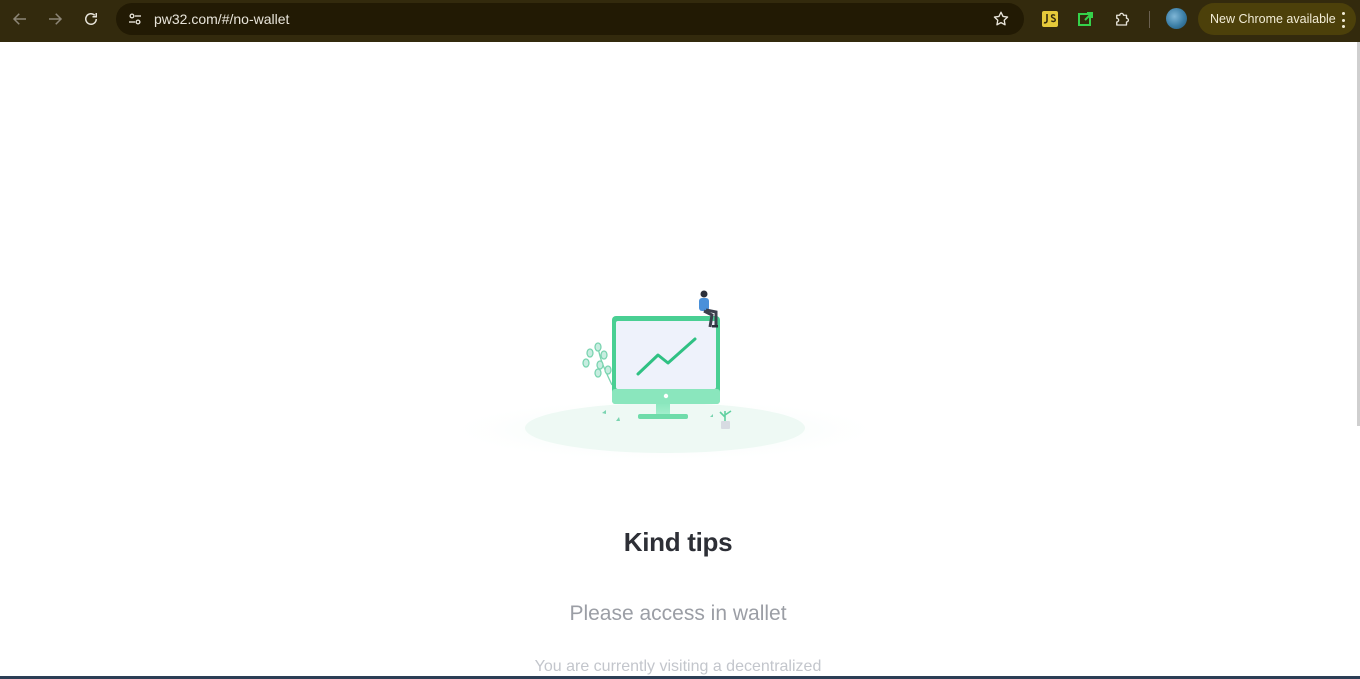  What do you see at coordinates (1149, 19) in the screenshot?
I see `toolbar-separator` at bounding box center [1149, 19].